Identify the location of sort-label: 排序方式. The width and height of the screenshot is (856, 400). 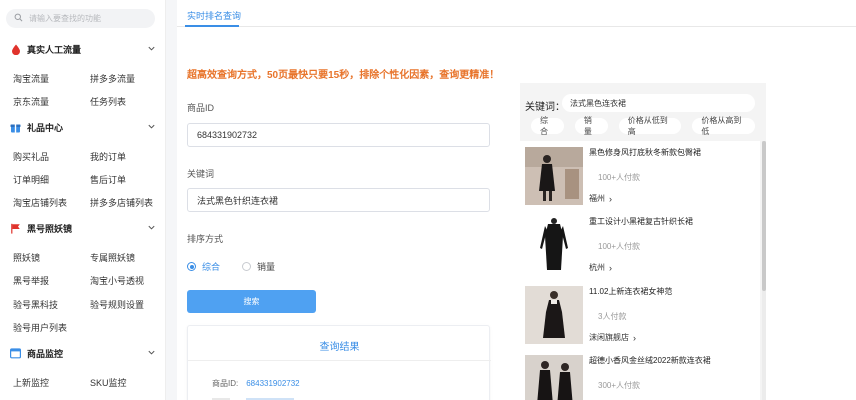
(205, 239).